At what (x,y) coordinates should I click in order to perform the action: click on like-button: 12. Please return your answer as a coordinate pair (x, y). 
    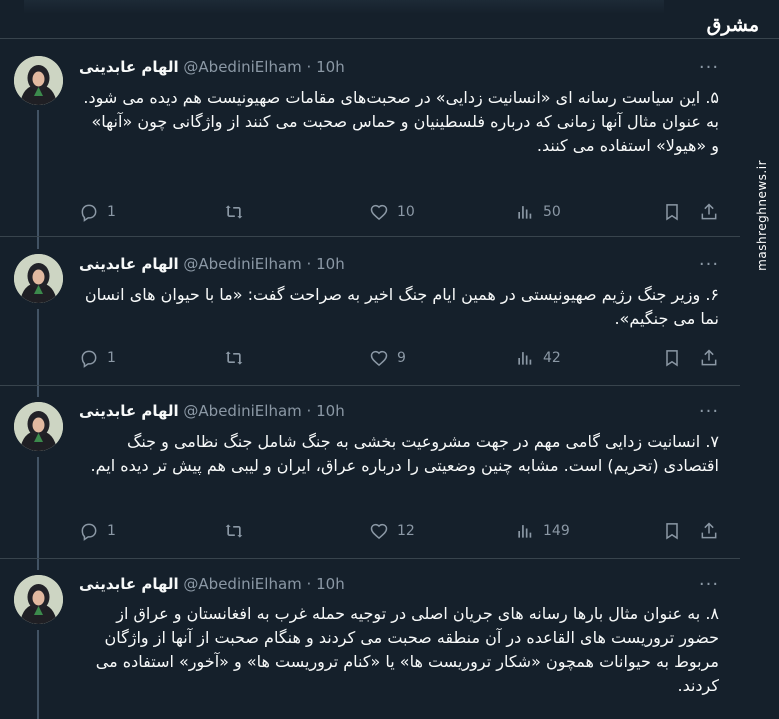
    Looking at the image, I should click on (392, 531).